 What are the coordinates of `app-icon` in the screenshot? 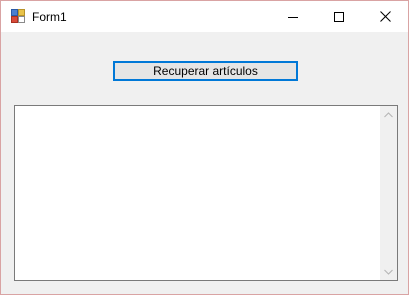 It's located at (18, 16).